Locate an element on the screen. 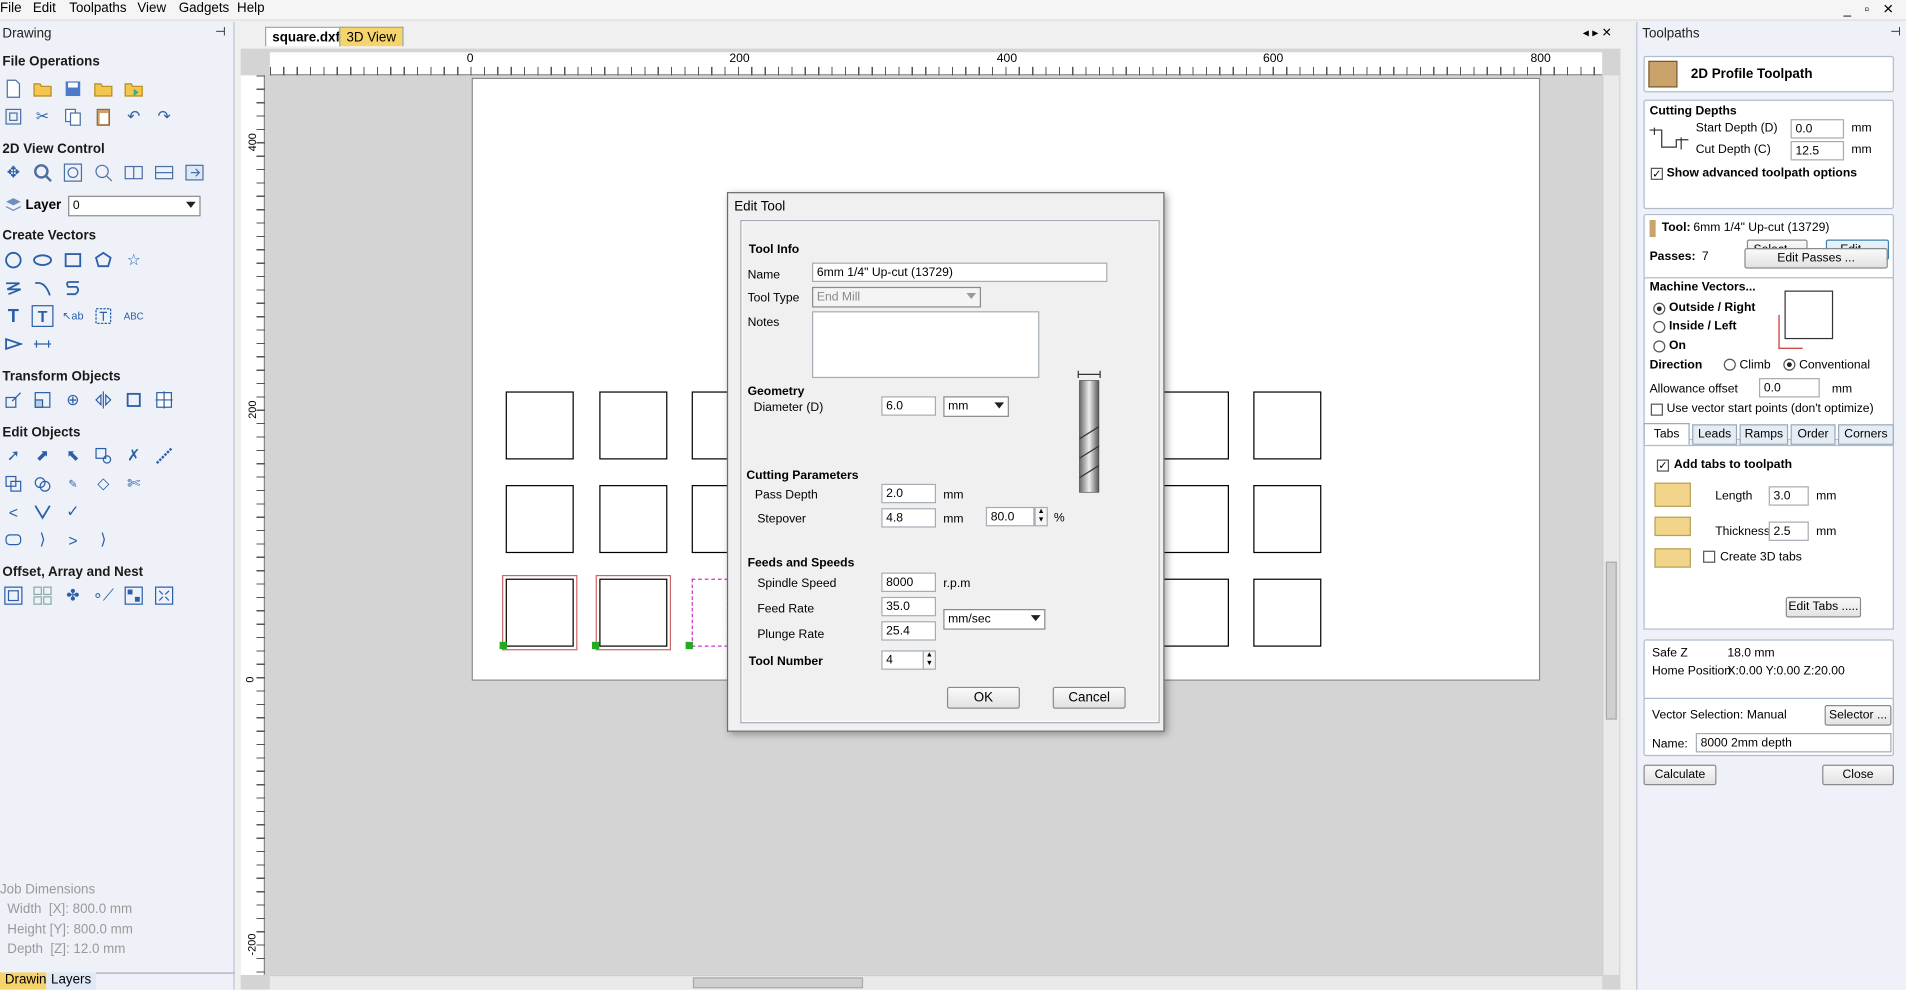 This screenshot has width=1906, height=990. arc-tool-icon is located at coordinates (43, 288).